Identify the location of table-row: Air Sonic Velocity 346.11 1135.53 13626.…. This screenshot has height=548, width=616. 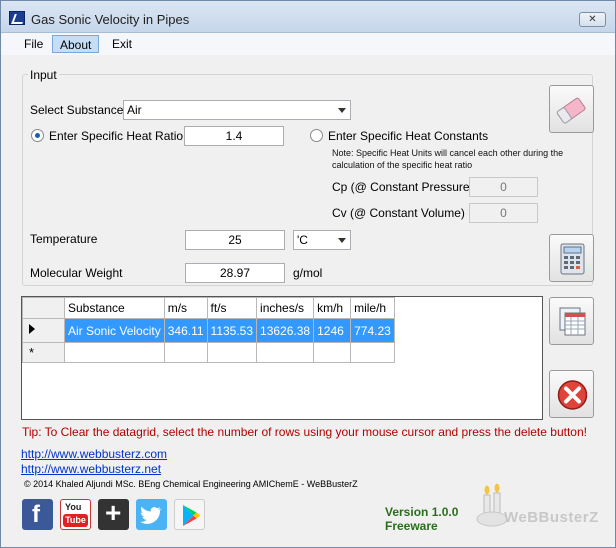
(208, 330).